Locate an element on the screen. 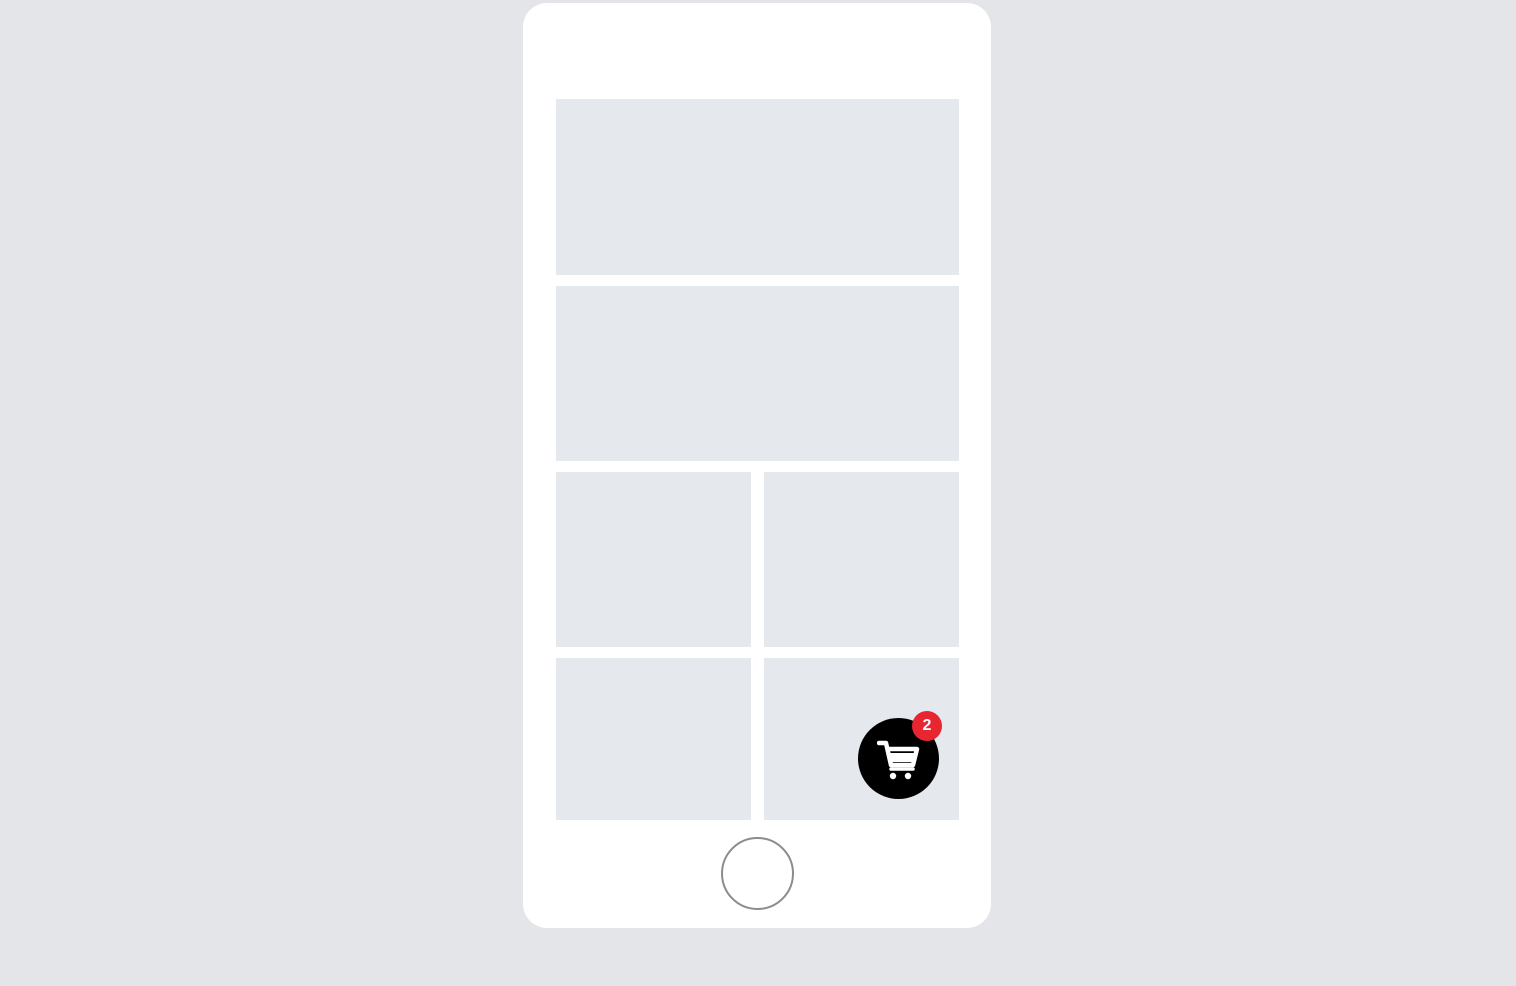 Image resolution: width=1516 pixels, height=986 pixels. home-button is located at coordinates (757, 873).